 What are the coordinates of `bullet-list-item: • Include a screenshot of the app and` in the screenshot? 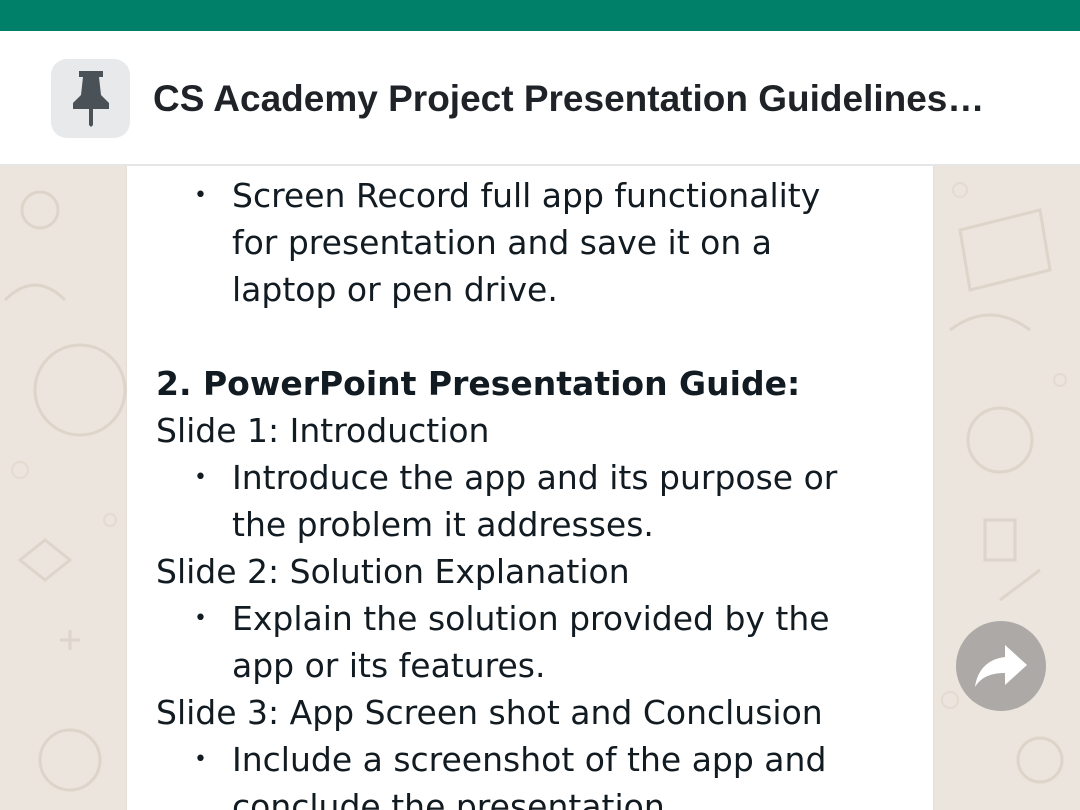 It's located at (536, 759).